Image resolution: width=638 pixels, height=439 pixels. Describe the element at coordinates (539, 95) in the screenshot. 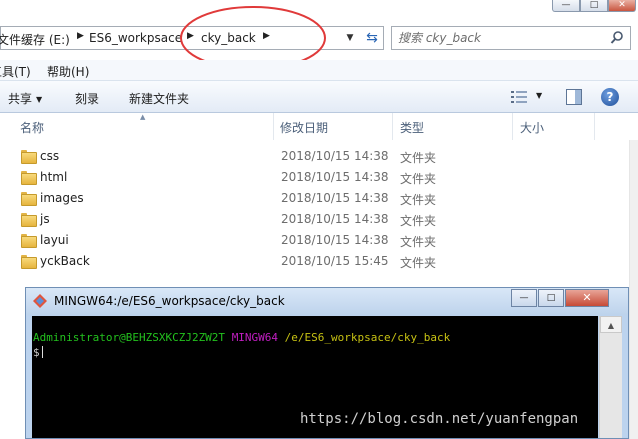

I see `view-dropdown-icon: ▼` at that location.